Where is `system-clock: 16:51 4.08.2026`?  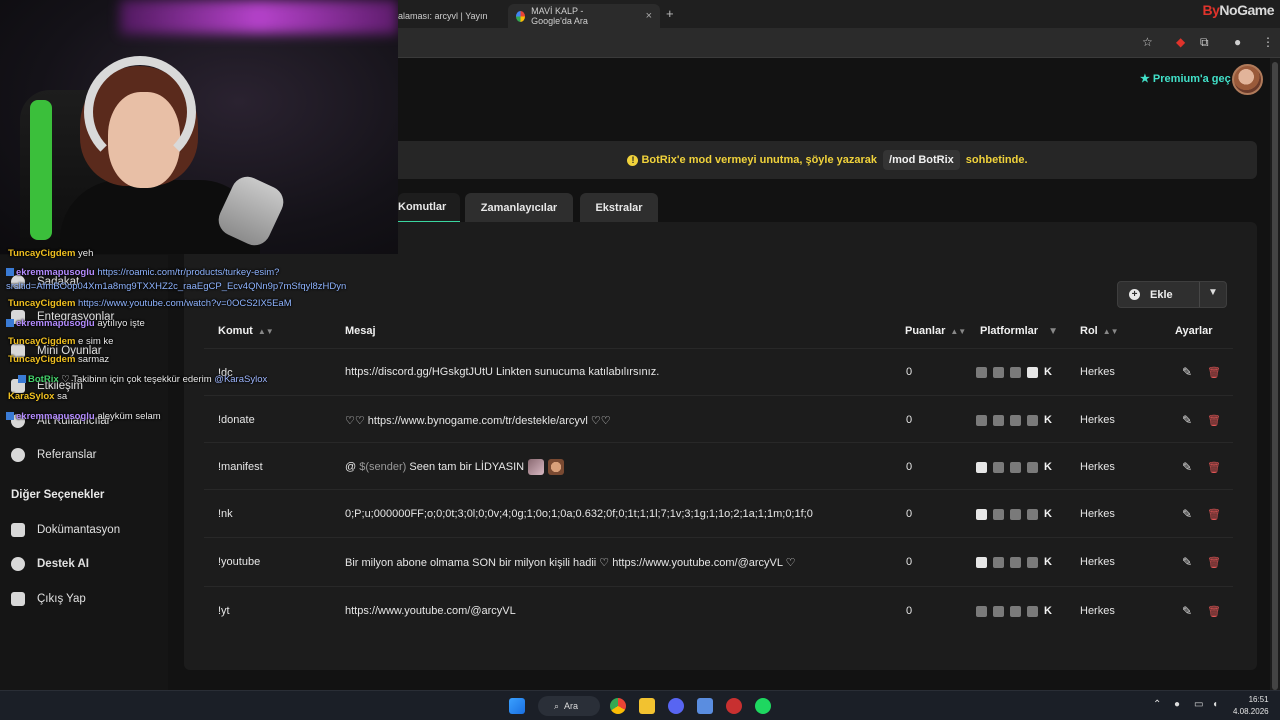
system-clock: 16:51 4.08.2026 is located at coordinates (1251, 706).